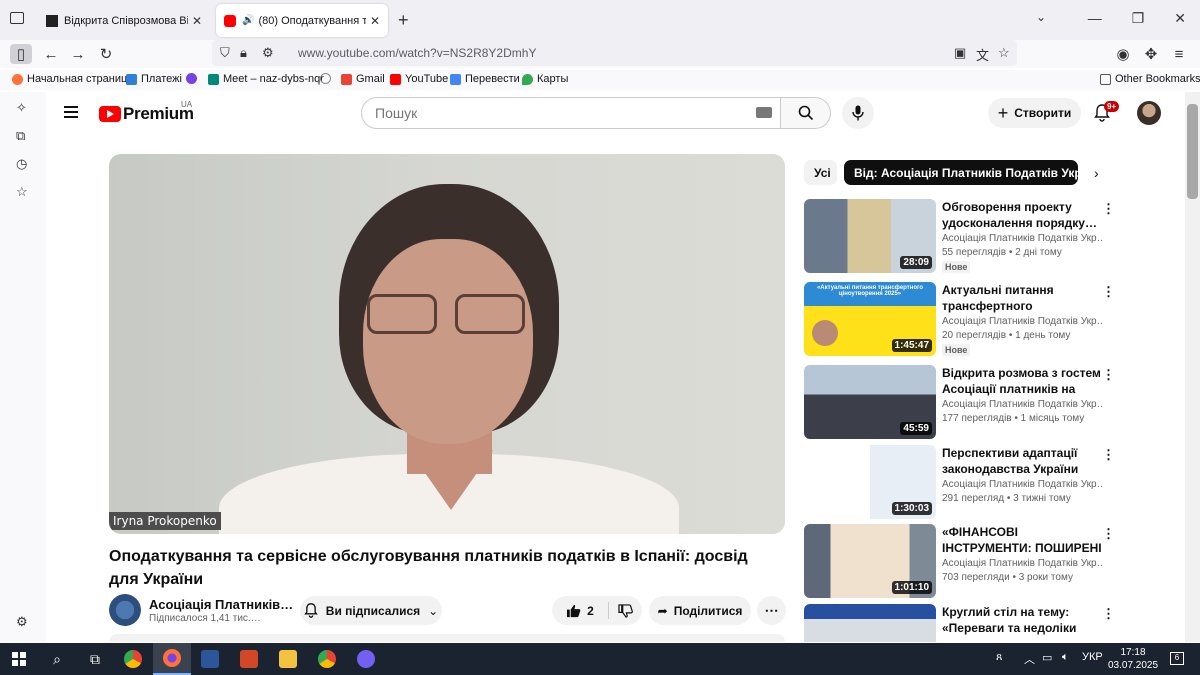  Describe the element at coordinates (1150, 79) in the screenshot. I see `other-bookmarks: Other Bookmarks` at that location.